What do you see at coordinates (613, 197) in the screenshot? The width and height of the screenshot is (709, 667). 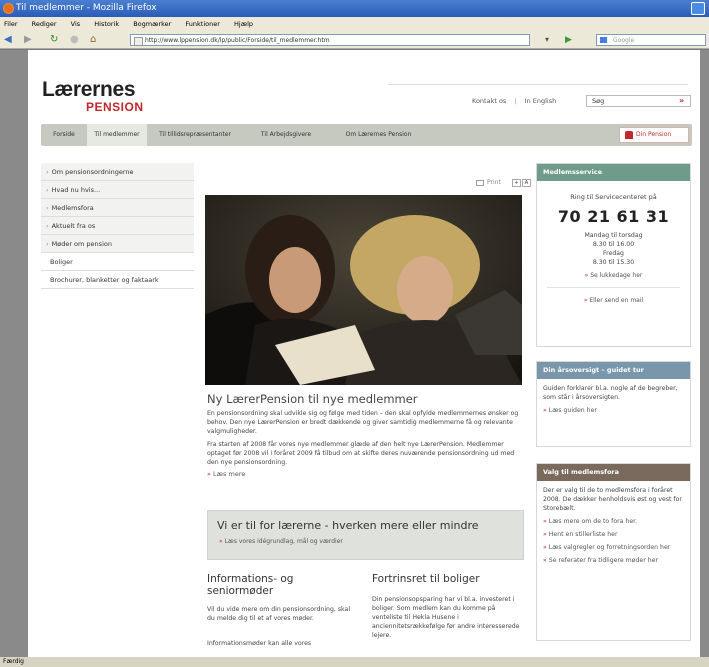 I see `service-lead: Ring til Servicecenteret på` at bounding box center [613, 197].